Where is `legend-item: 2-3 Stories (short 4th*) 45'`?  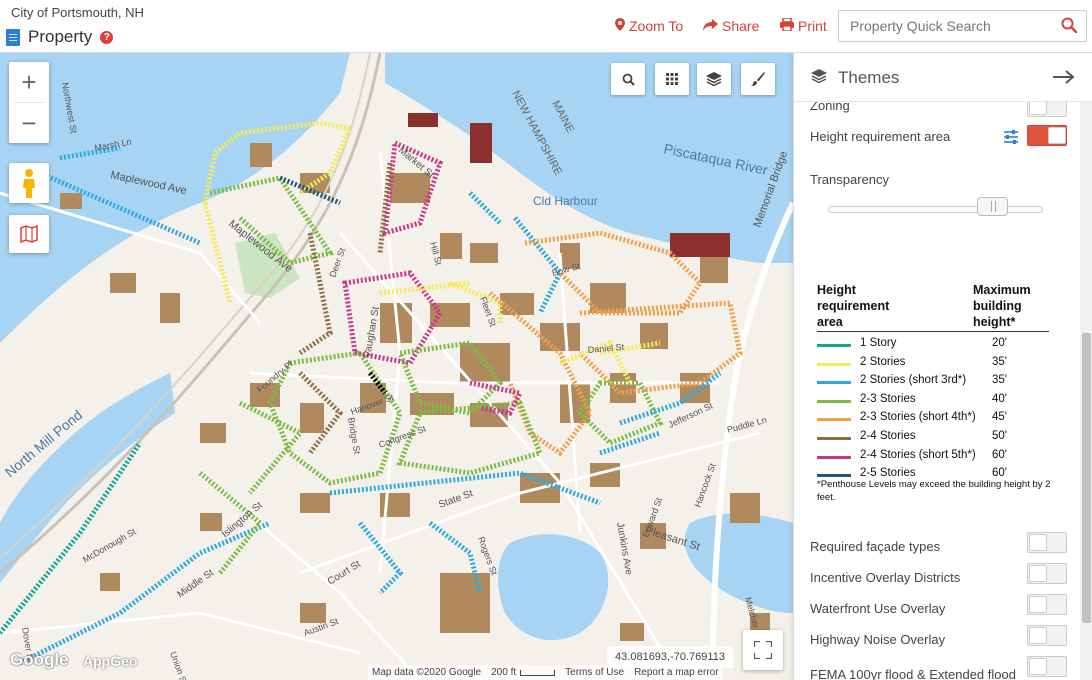
legend-item: 2-3 Stories (short 4th*) 45' is located at coordinates (933, 420).